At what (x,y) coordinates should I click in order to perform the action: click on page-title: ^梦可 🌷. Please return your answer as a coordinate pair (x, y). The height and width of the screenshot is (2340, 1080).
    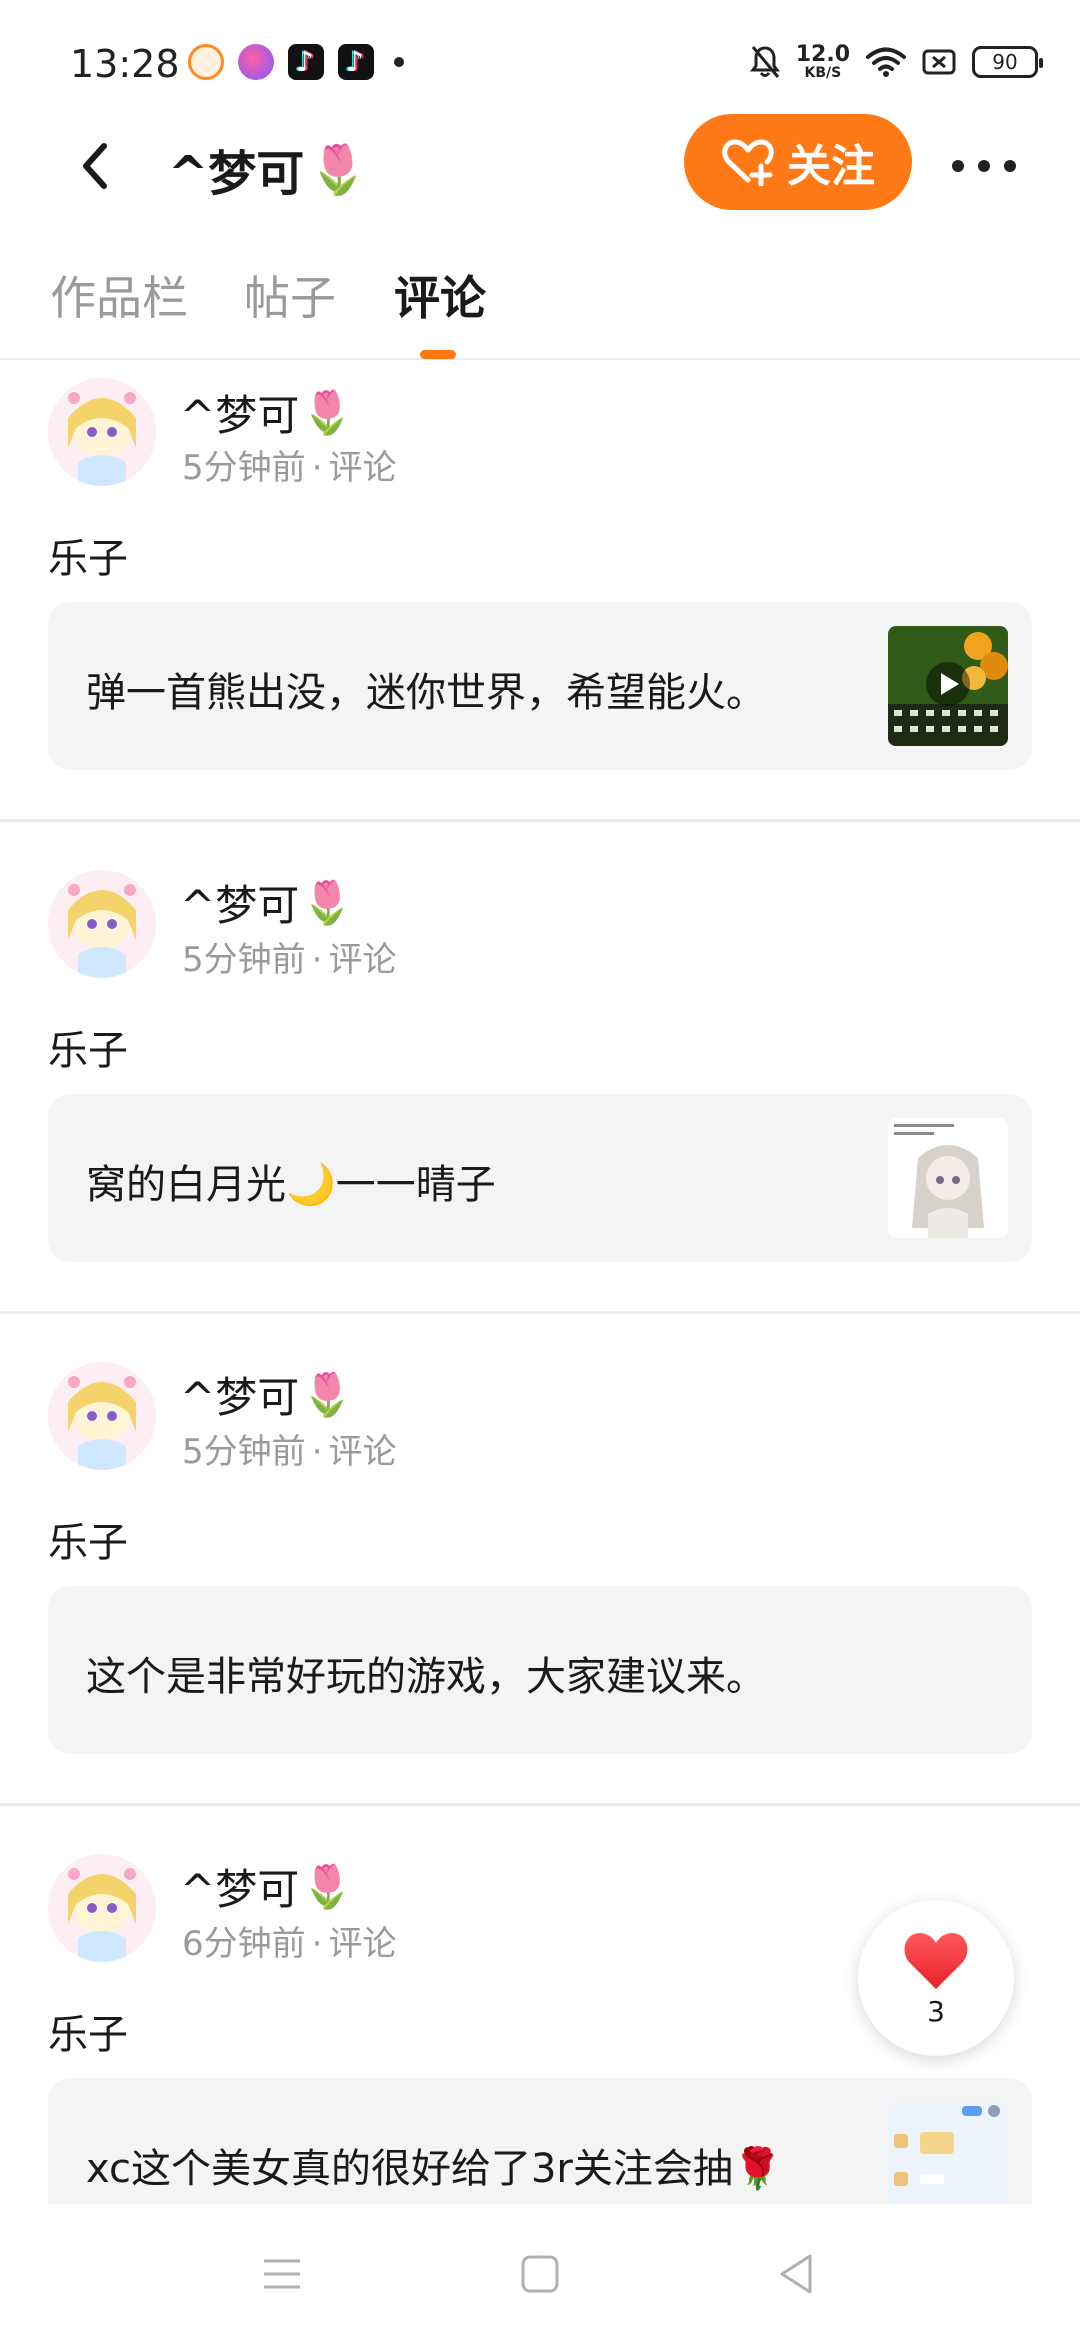
    Looking at the image, I should click on (268, 169).